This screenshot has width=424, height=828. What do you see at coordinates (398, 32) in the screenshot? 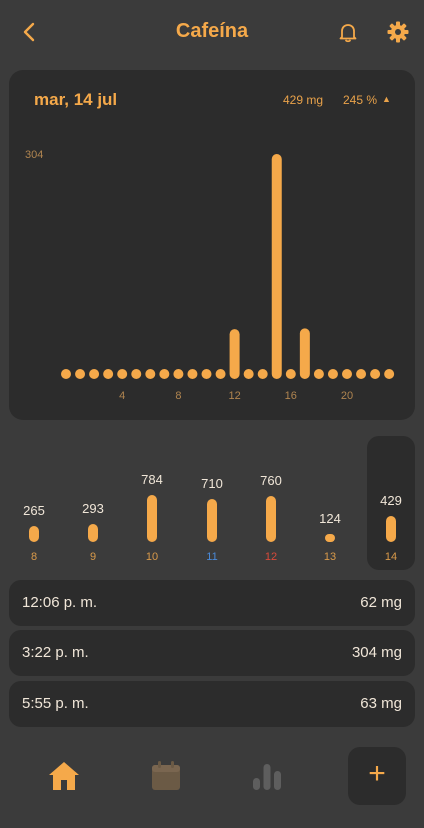
I see `gear-icon` at bounding box center [398, 32].